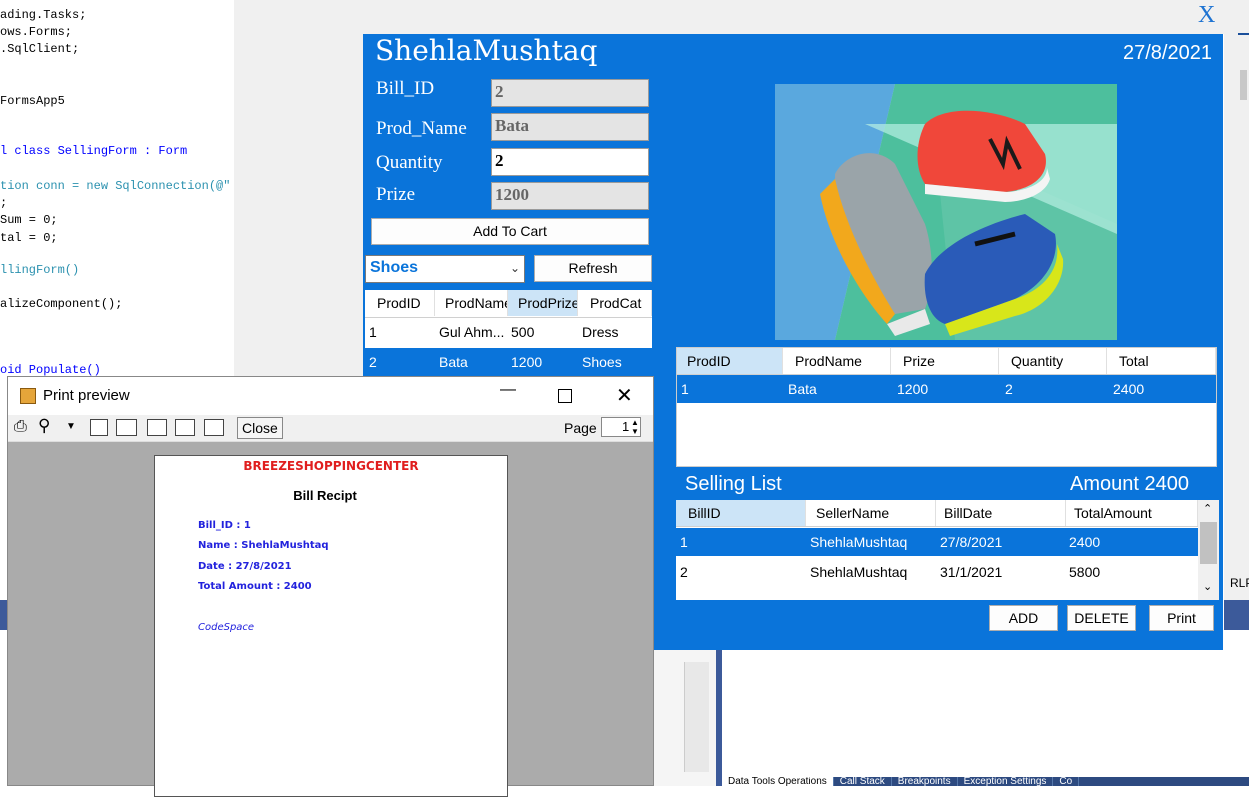 This screenshot has height=797, width=1249. I want to click on column-header: ProdCat, so click(615, 303).